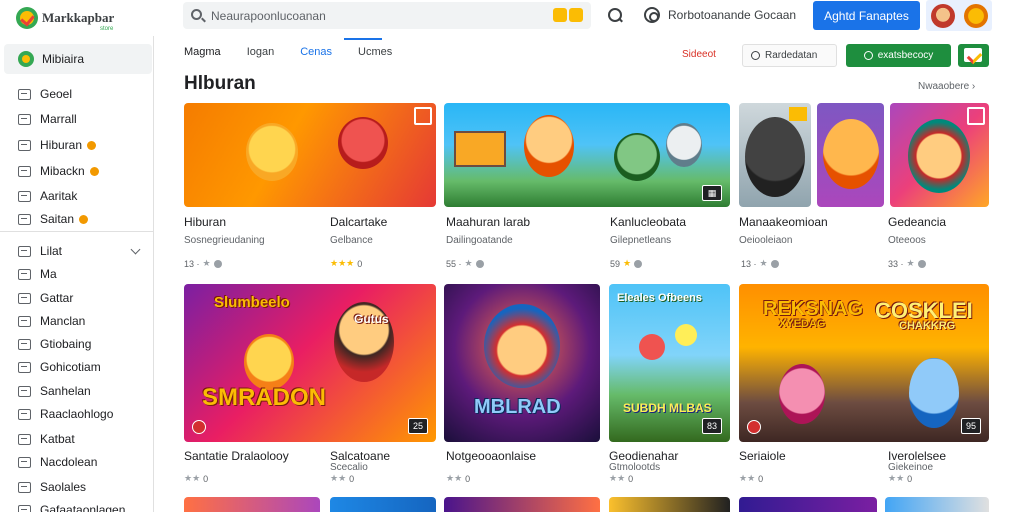  What do you see at coordinates (78, 59) in the screenshot?
I see `sidebar-item-home: Mibiaira` at bounding box center [78, 59].